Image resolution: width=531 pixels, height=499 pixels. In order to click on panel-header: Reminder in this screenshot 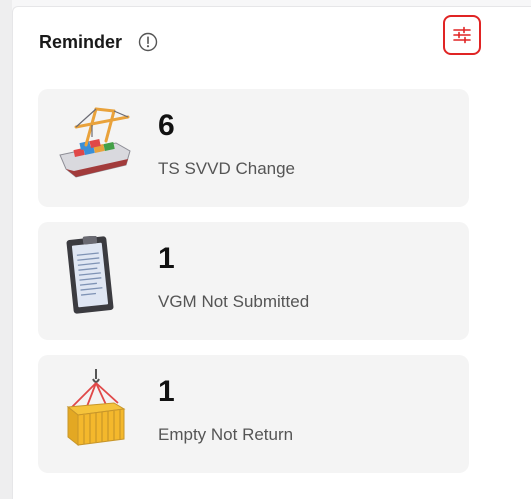, I will do `click(98, 42)`.